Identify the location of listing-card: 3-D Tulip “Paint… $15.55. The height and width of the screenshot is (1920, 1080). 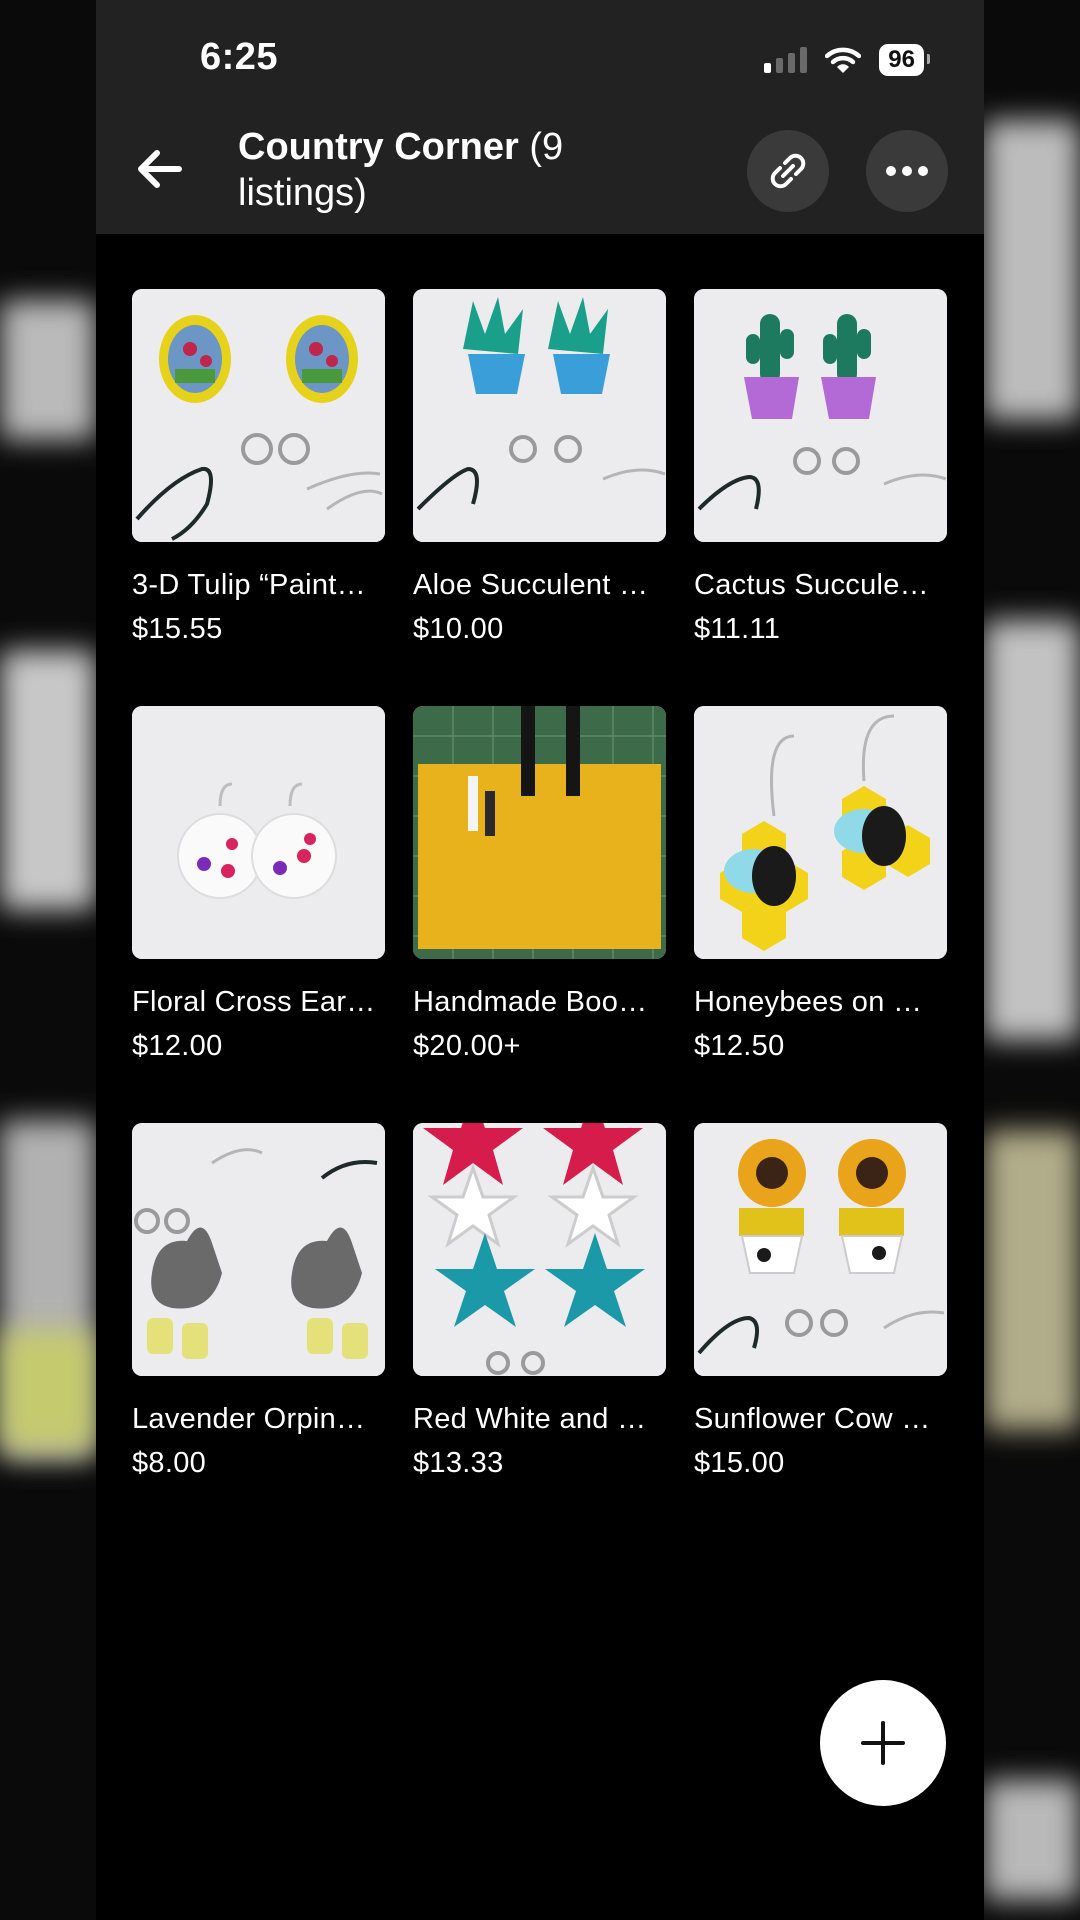
(258, 497).